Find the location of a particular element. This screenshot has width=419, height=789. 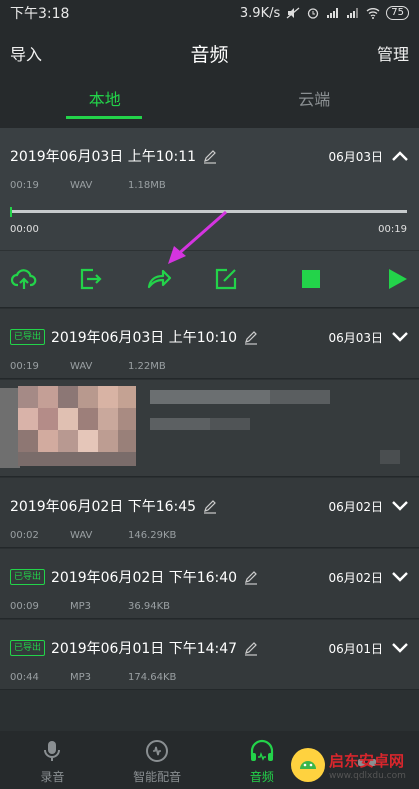

chevron-up-icon is located at coordinates (400, 156).